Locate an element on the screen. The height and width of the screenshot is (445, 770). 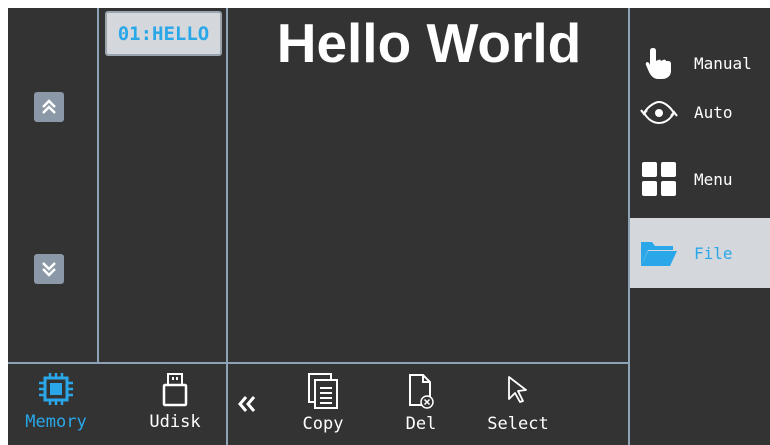
sidebar-item-label: Menu is located at coordinates (713, 179).